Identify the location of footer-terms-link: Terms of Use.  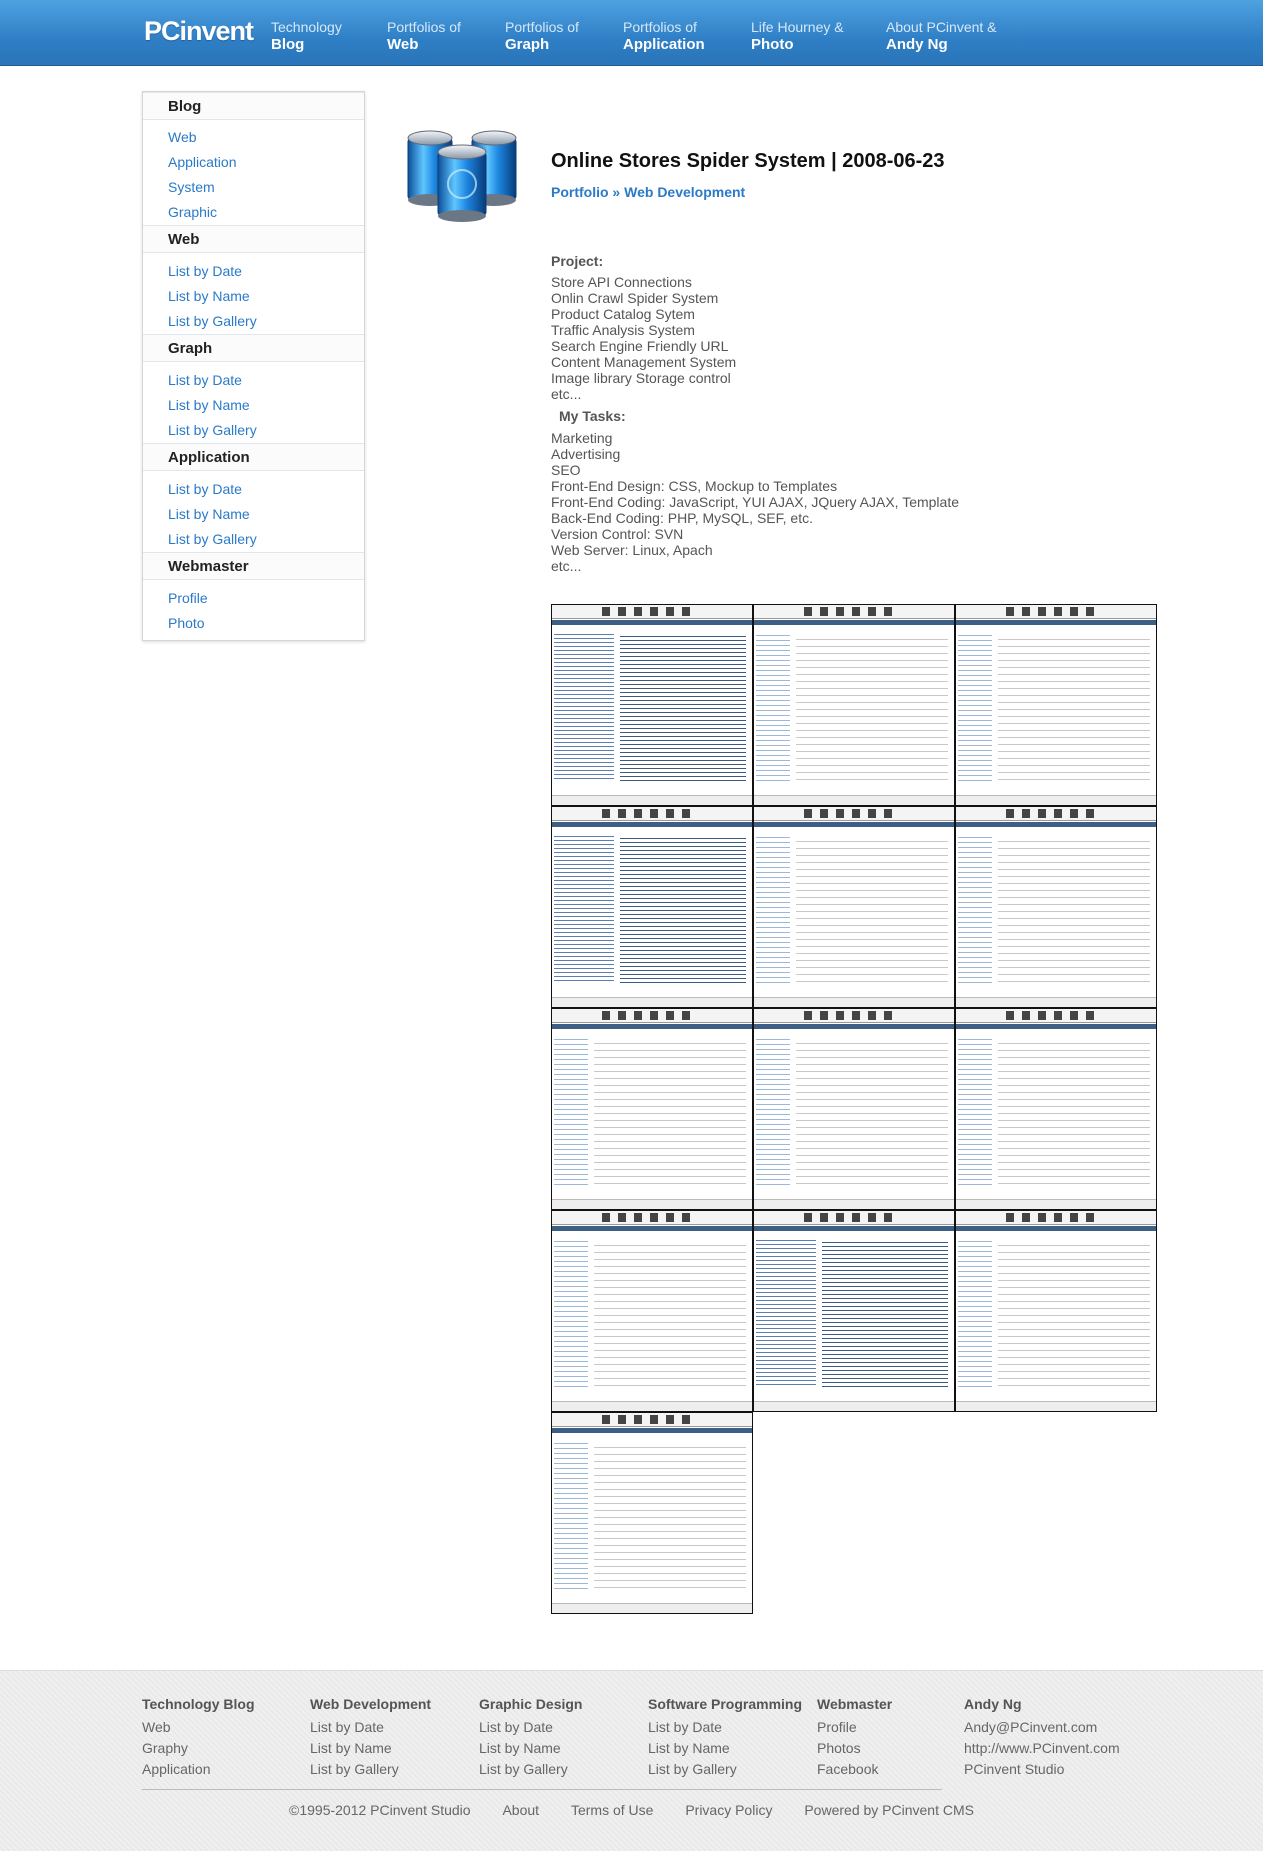
(612, 1810).